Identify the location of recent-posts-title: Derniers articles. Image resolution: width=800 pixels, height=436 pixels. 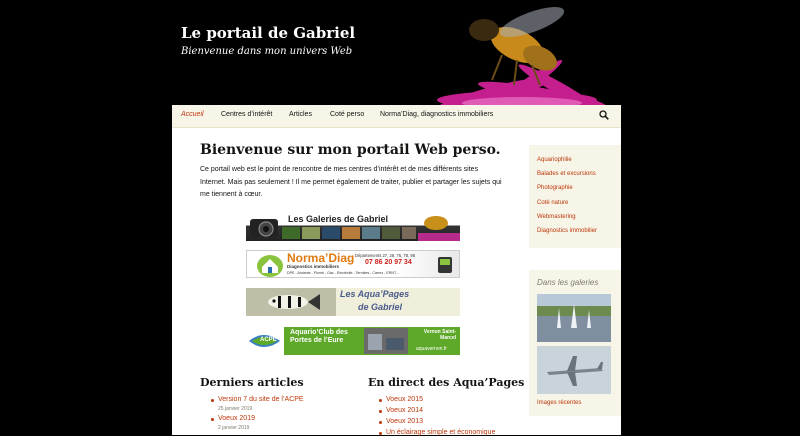
(252, 382).